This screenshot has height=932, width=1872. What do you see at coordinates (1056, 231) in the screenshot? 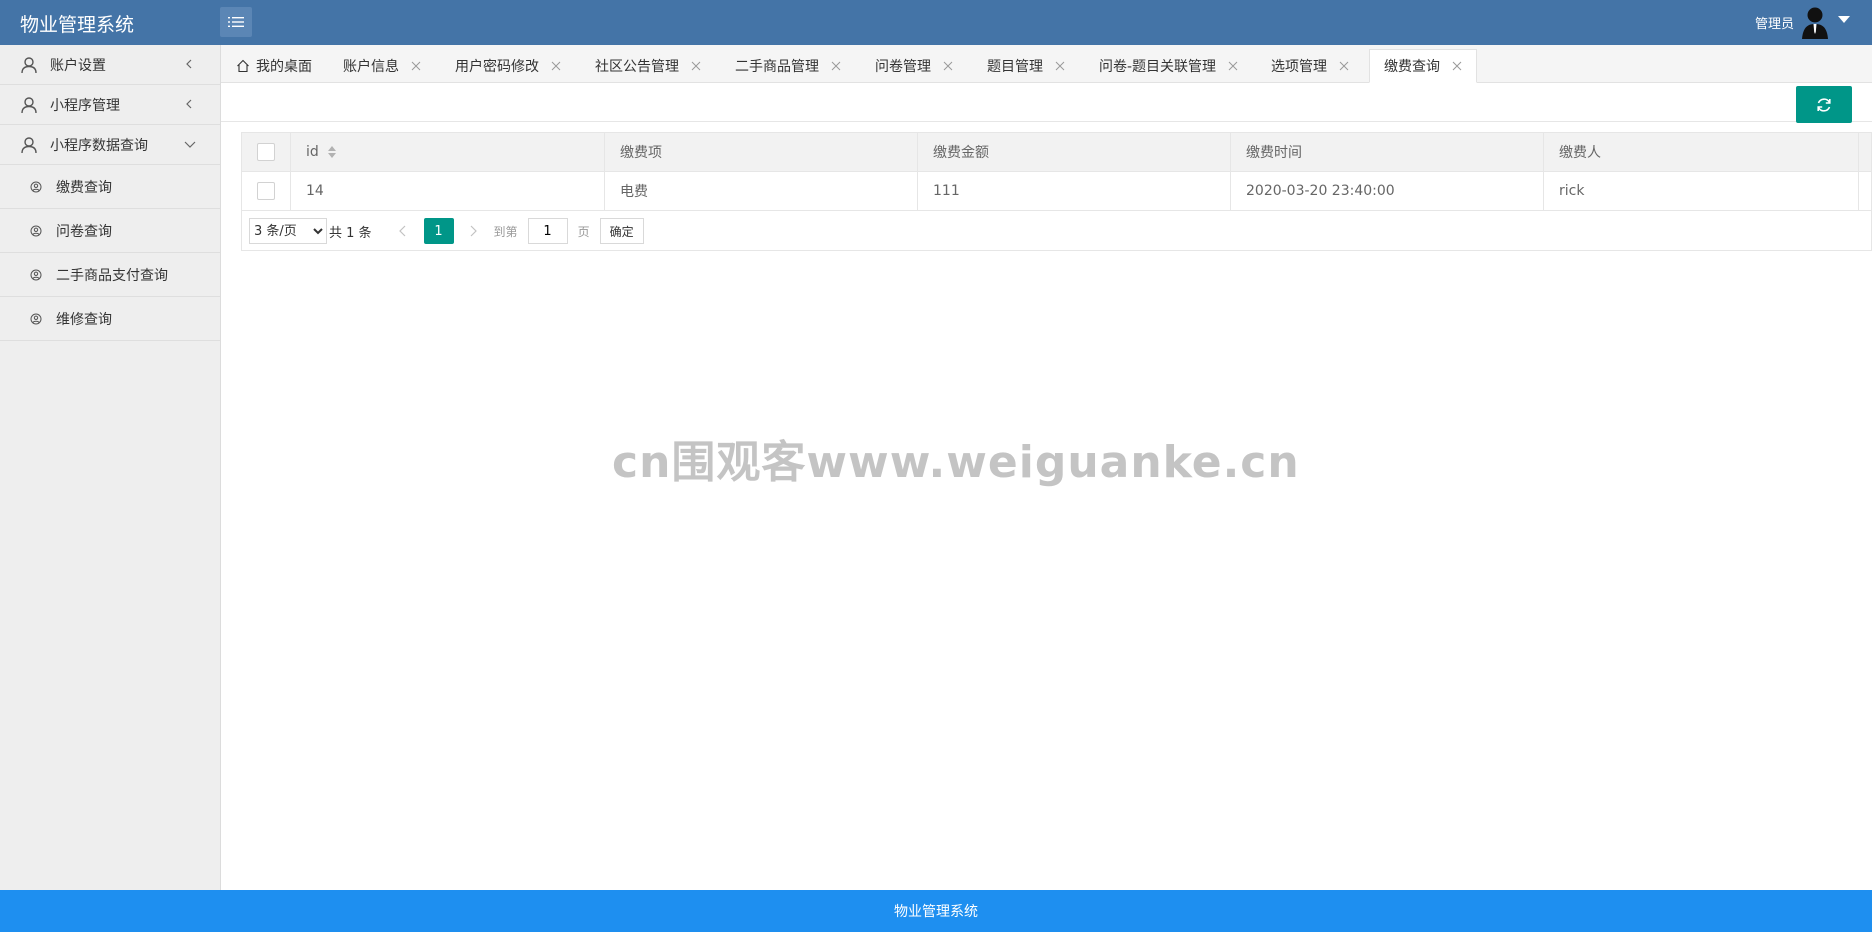
I see `pagination: 3 条/页 共 1 条 1 到第 页 确定` at bounding box center [1056, 231].